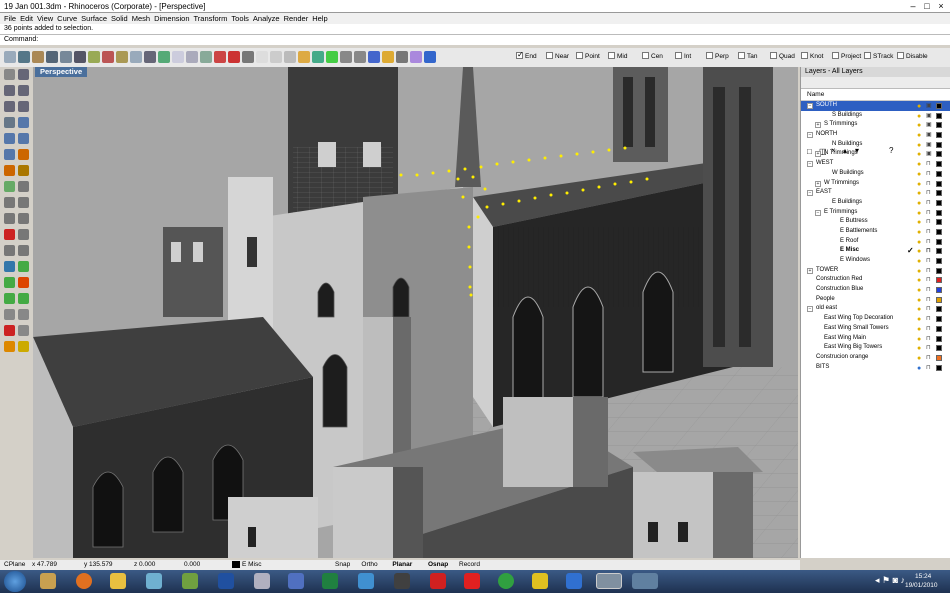  I want to click on shade-icon, so click(9, 346).